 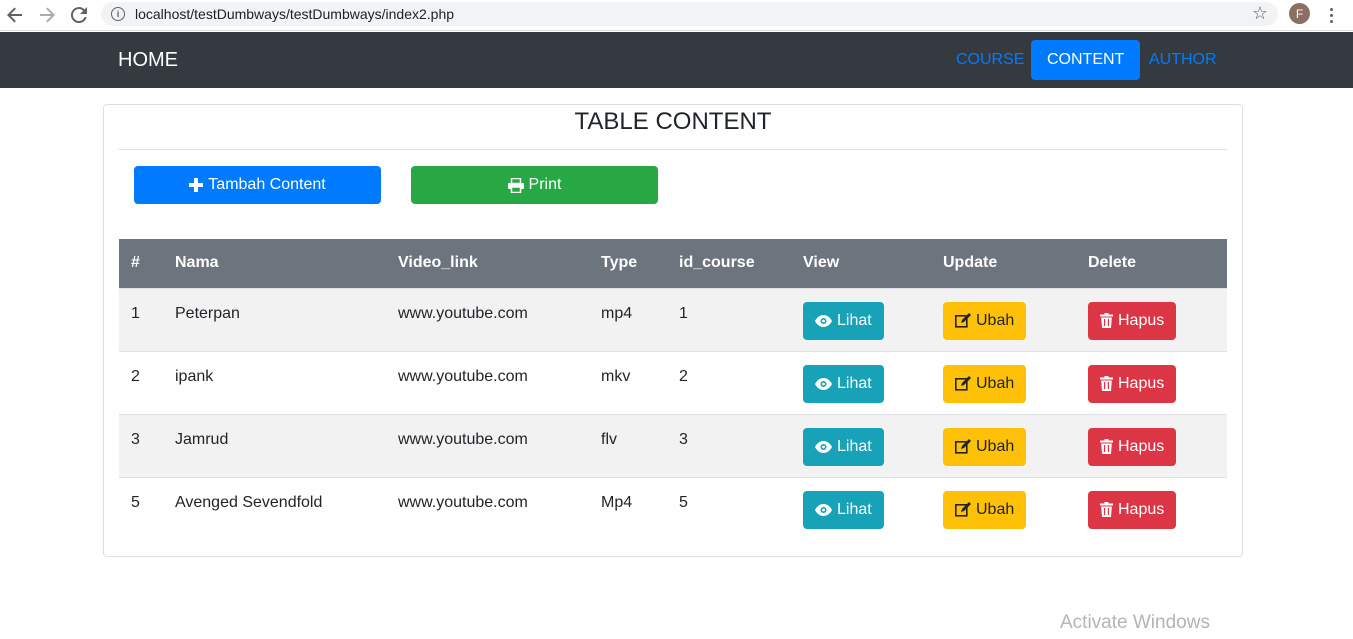 I want to click on cell-type: mkv, so click(x=616, y=376).